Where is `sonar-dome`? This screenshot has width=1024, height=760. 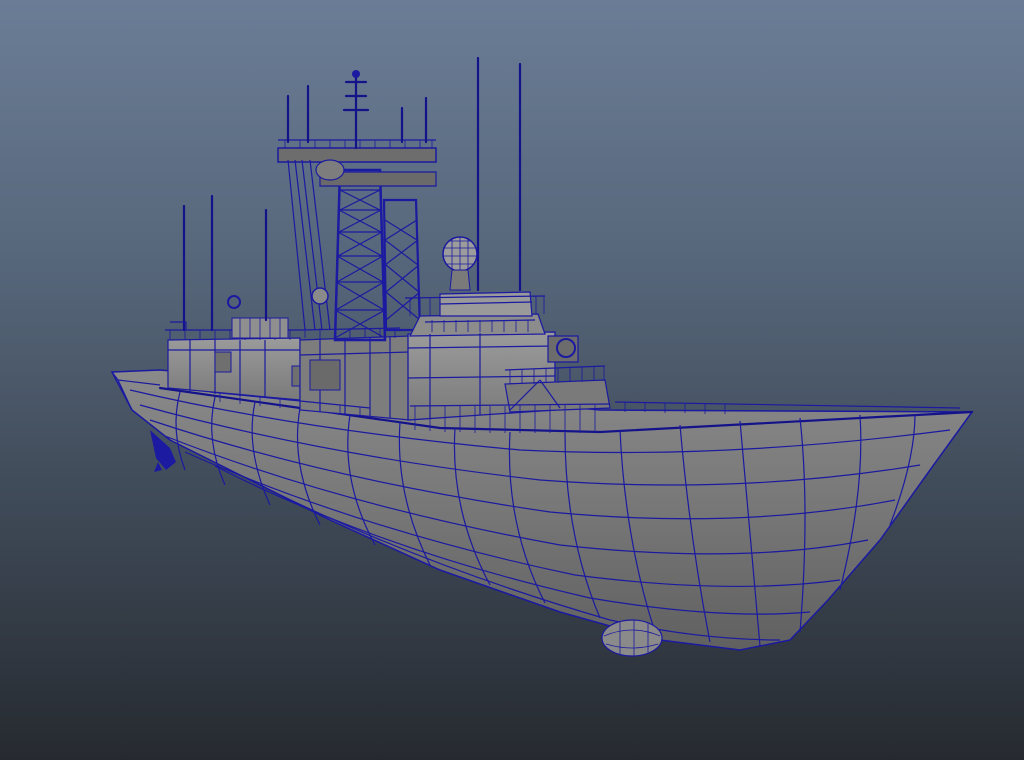 sonar-dome is located at coordinates (632, 638).